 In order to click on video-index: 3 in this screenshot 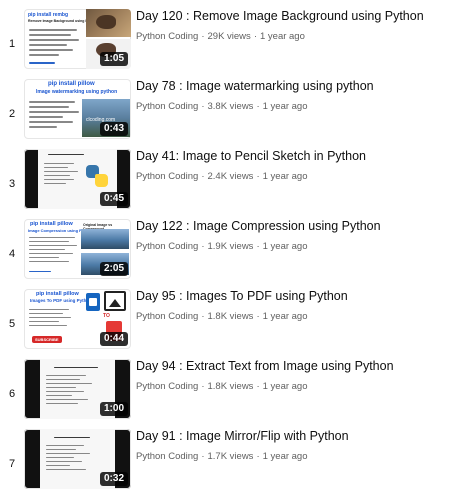, I will do `click(12, 184)`.